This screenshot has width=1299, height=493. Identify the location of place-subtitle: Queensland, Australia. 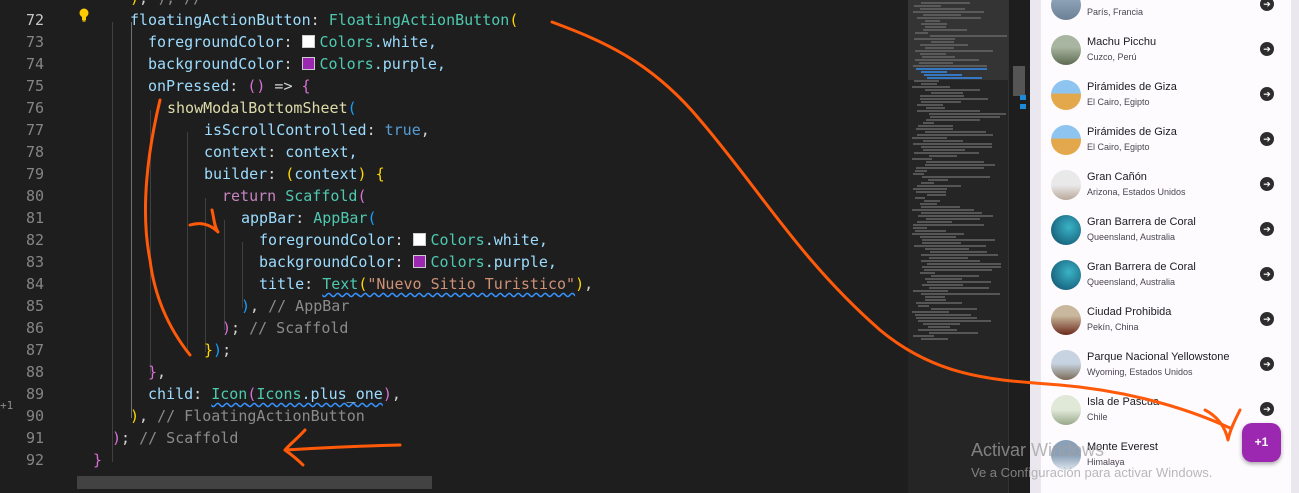
(1131, 237).